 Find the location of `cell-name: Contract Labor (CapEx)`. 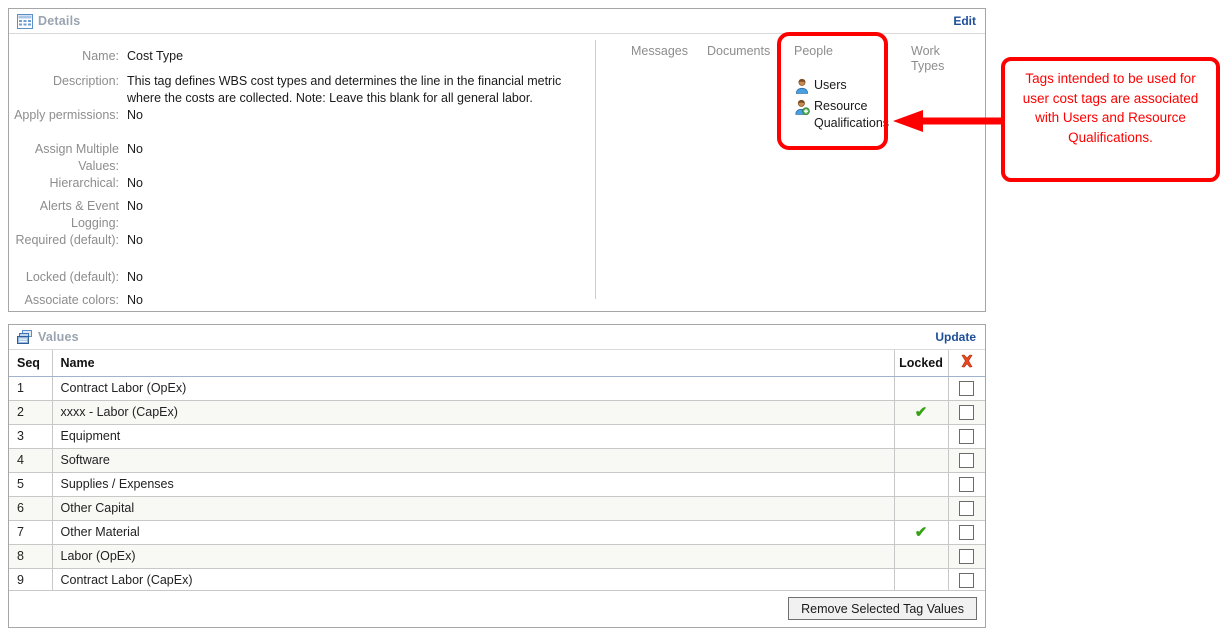

cell-name: Contract Labor (CapEx) is located at coordinates (473, 580).